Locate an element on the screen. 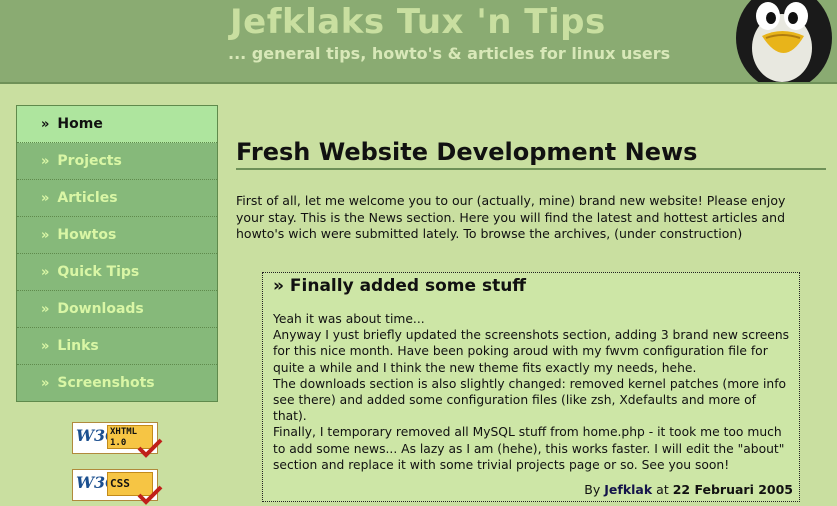  byline-at: at is located at coordinates (662, 489).